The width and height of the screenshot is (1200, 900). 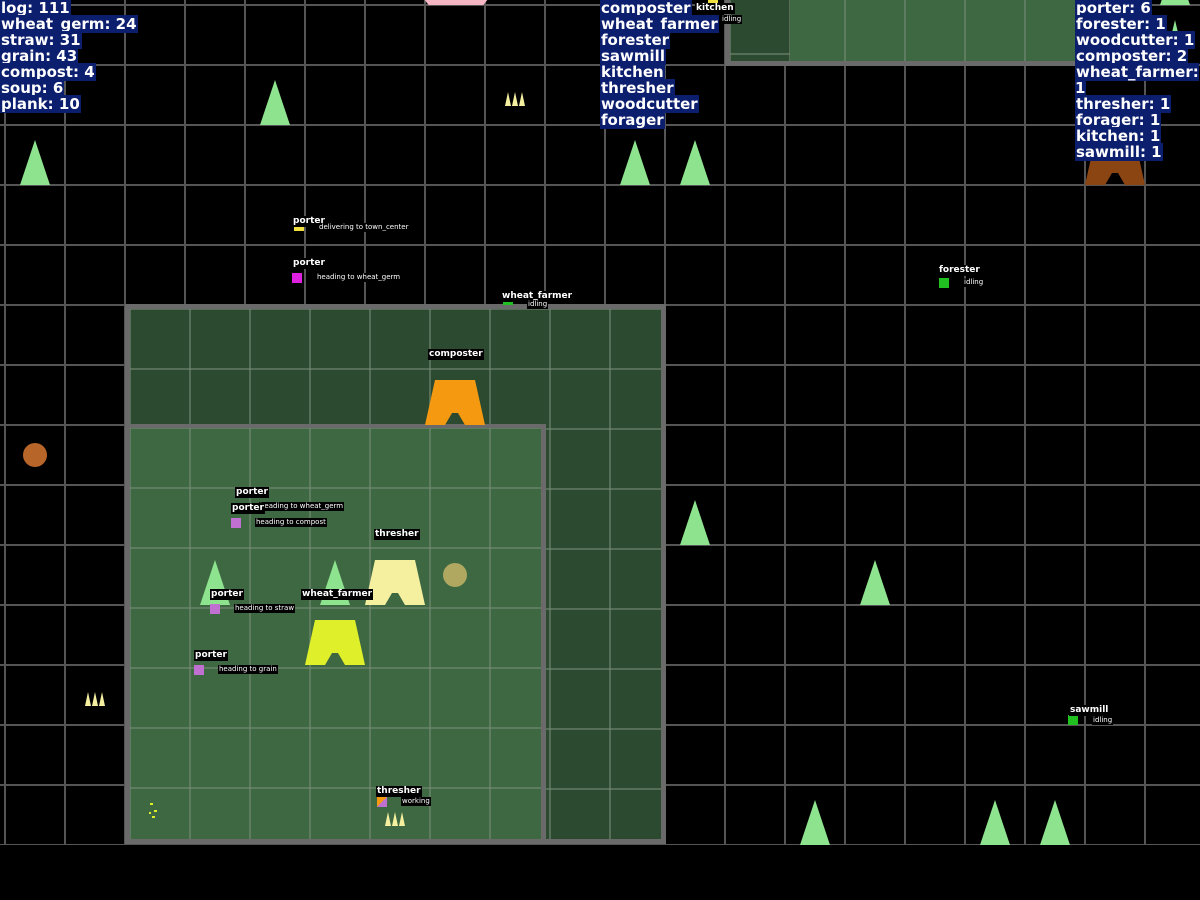 I want to click on thresher-label: thresher, so click(x=397, y=534).